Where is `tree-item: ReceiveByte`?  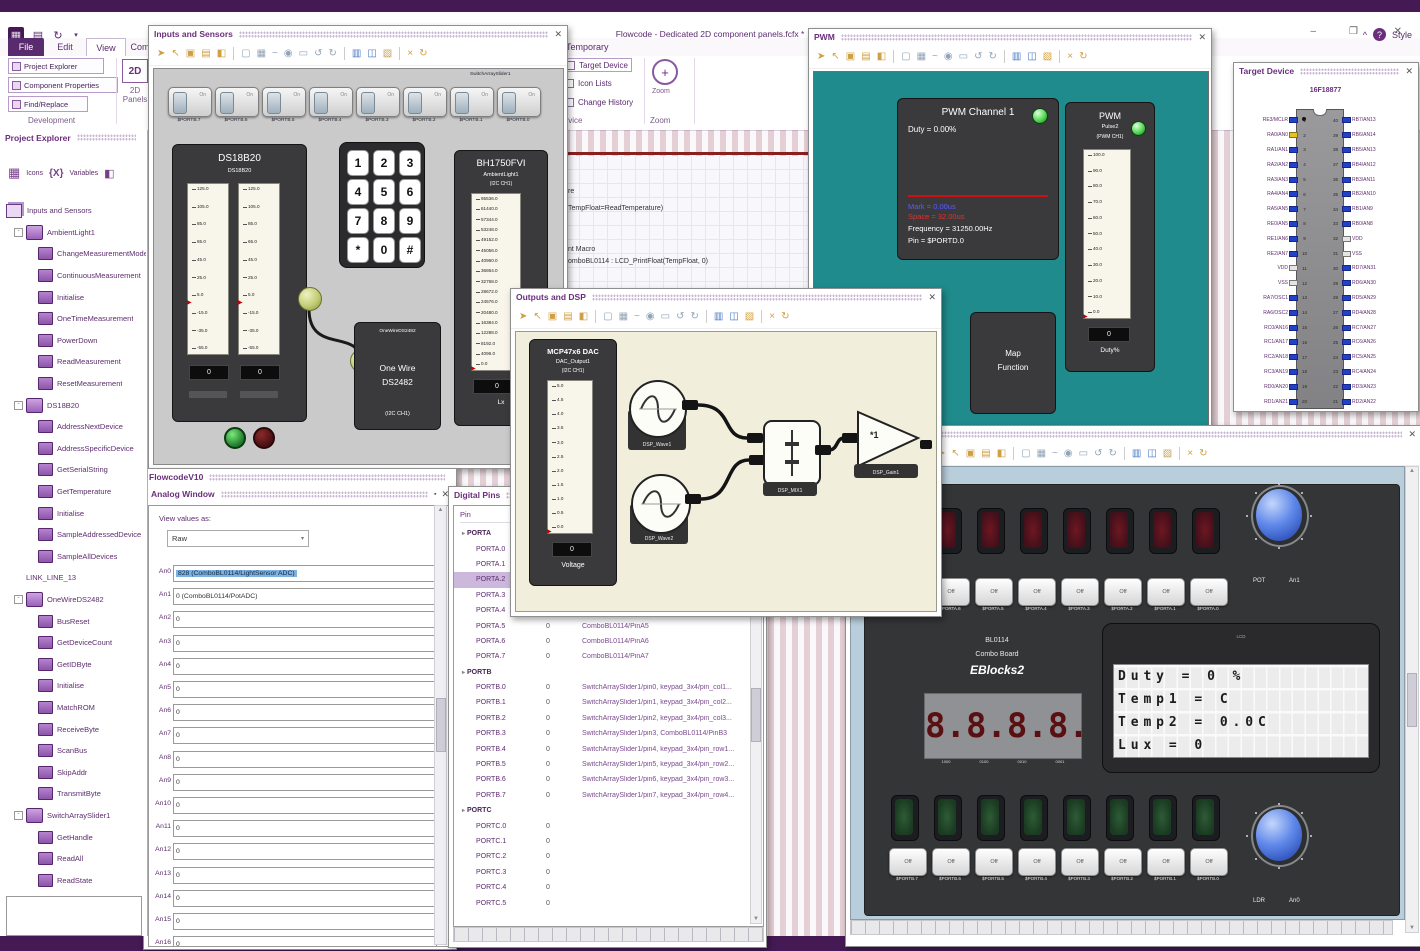
tree-item: ReceiveByte is located at coordinates (74, 729).